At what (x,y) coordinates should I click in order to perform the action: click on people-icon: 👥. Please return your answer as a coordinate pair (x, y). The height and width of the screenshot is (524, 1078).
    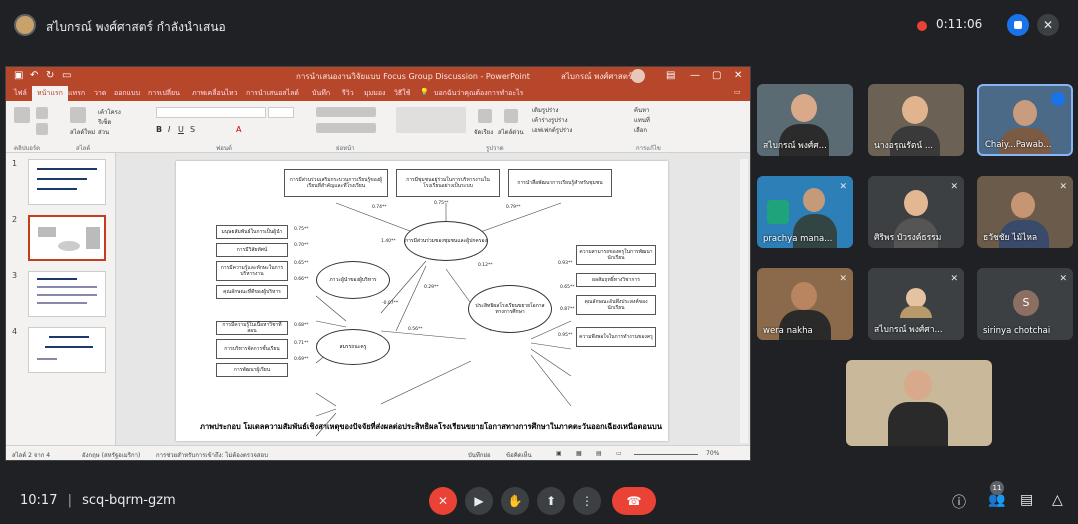
    Looking at the image, I should click on (996, 500).